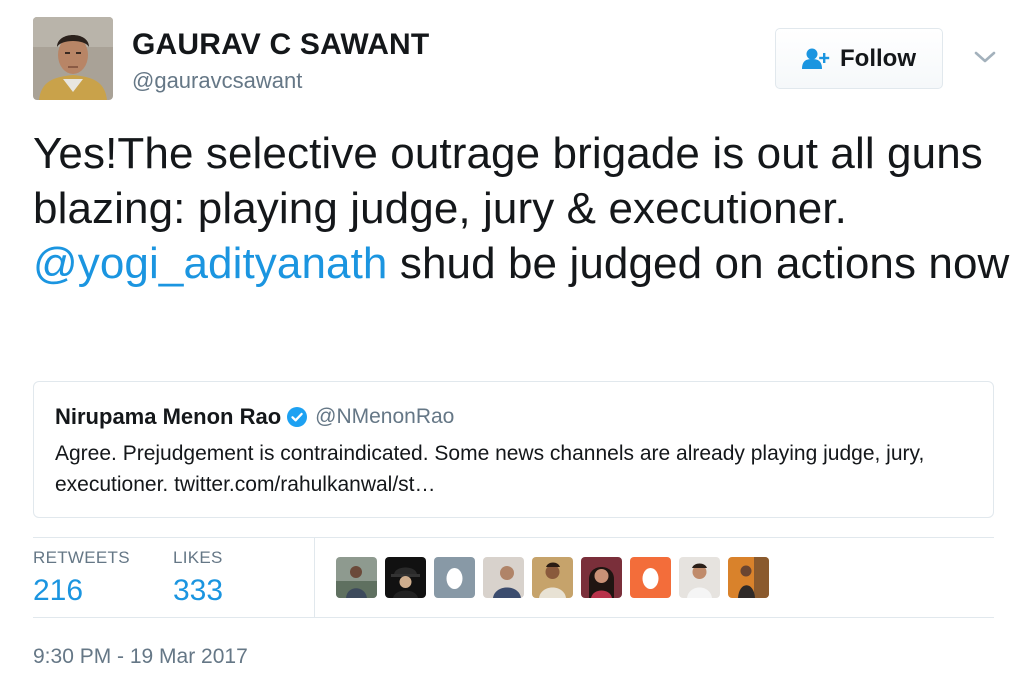 The image size is (1024, 696). I want to click on avatar-photo-icon, so click(73, 58).